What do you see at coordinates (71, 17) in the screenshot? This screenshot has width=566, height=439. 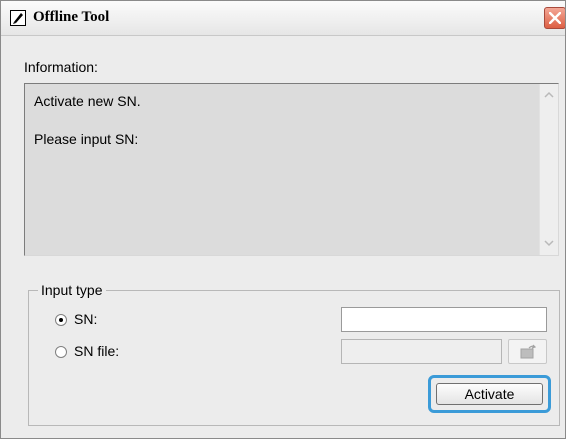 I see `window-title: Offline Tool` at bounding box center [71, 17].